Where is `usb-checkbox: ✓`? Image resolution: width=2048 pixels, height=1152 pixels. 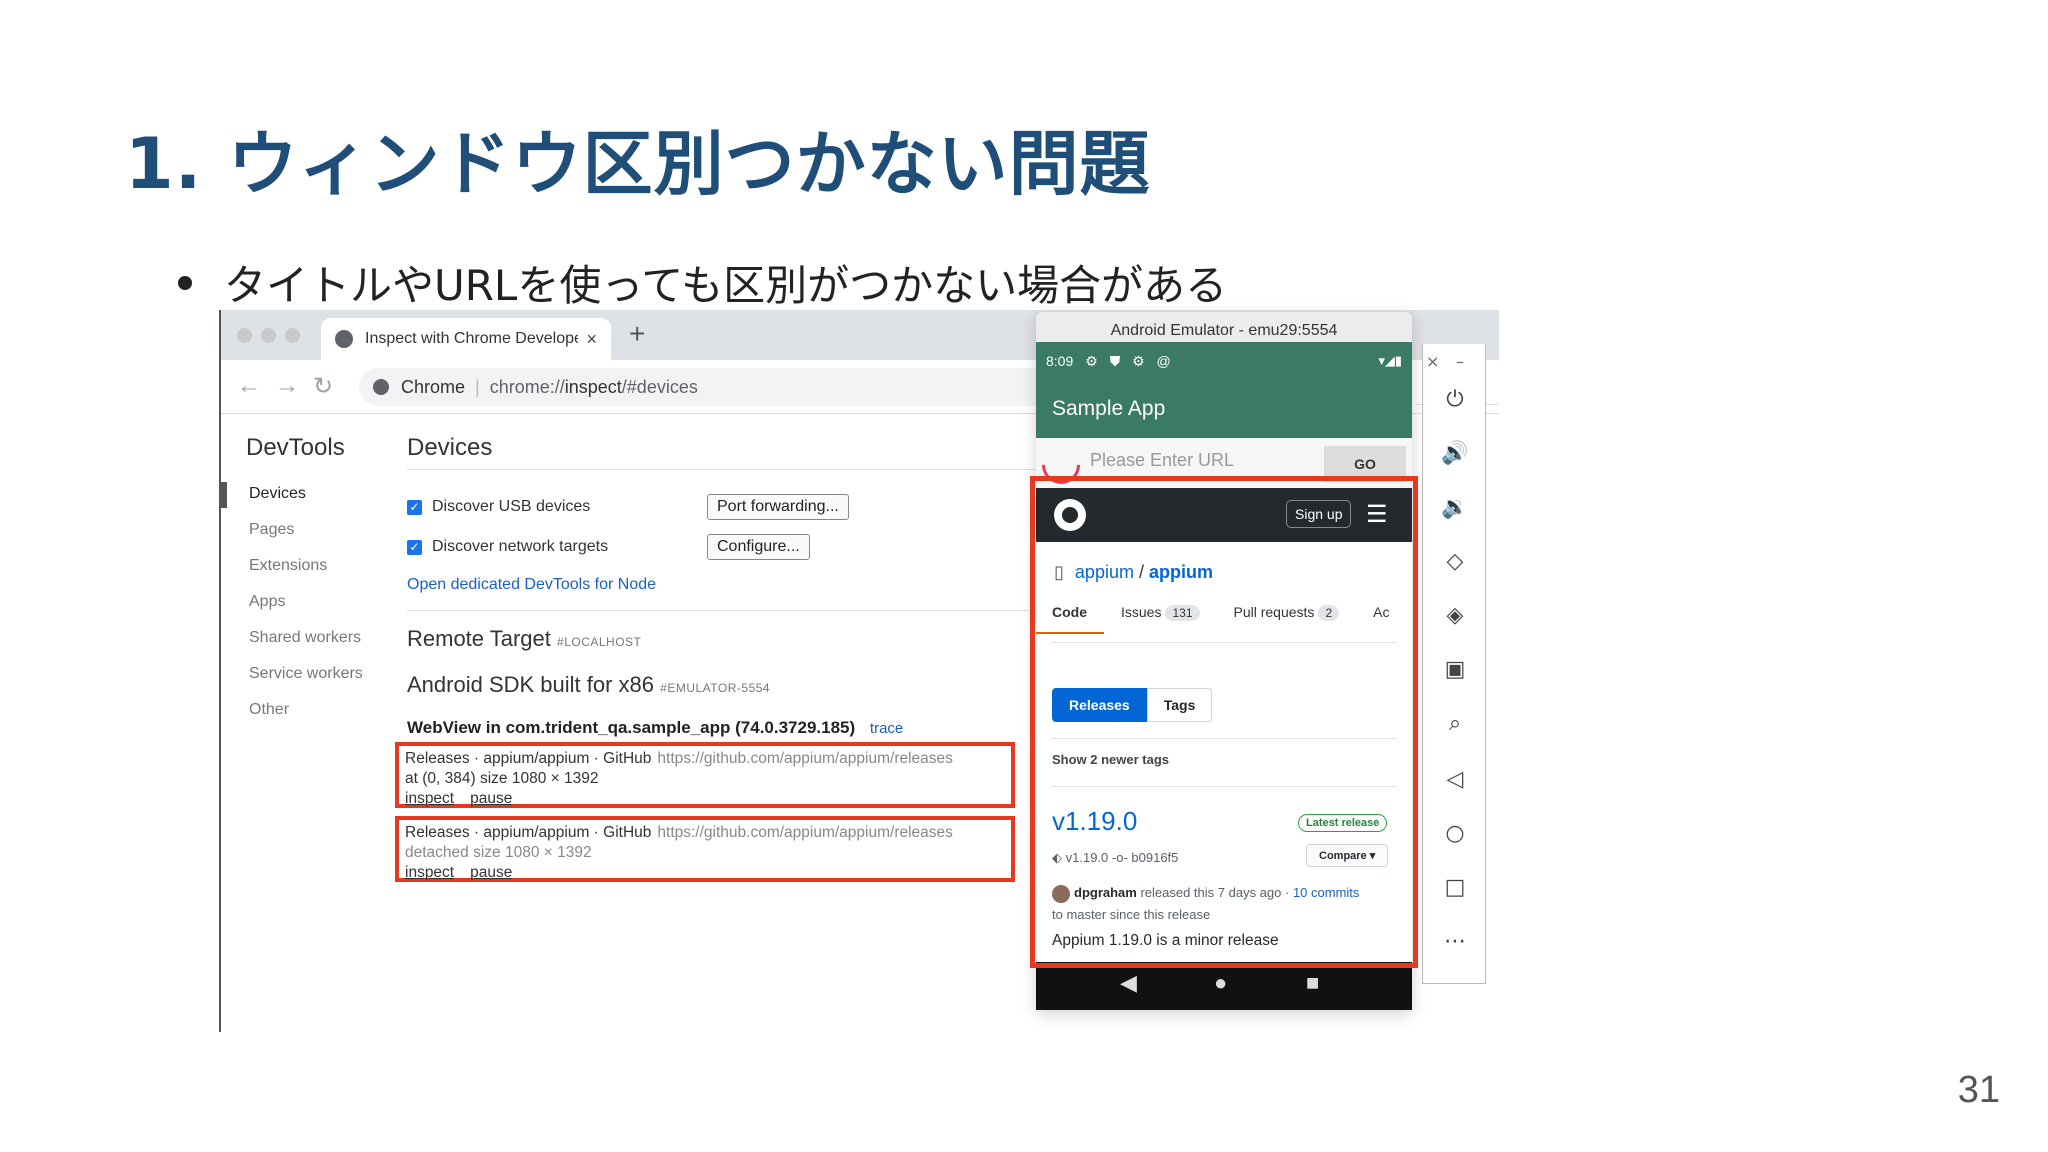
usb-checkbox: ✓ is located at coordinates (414, 507).